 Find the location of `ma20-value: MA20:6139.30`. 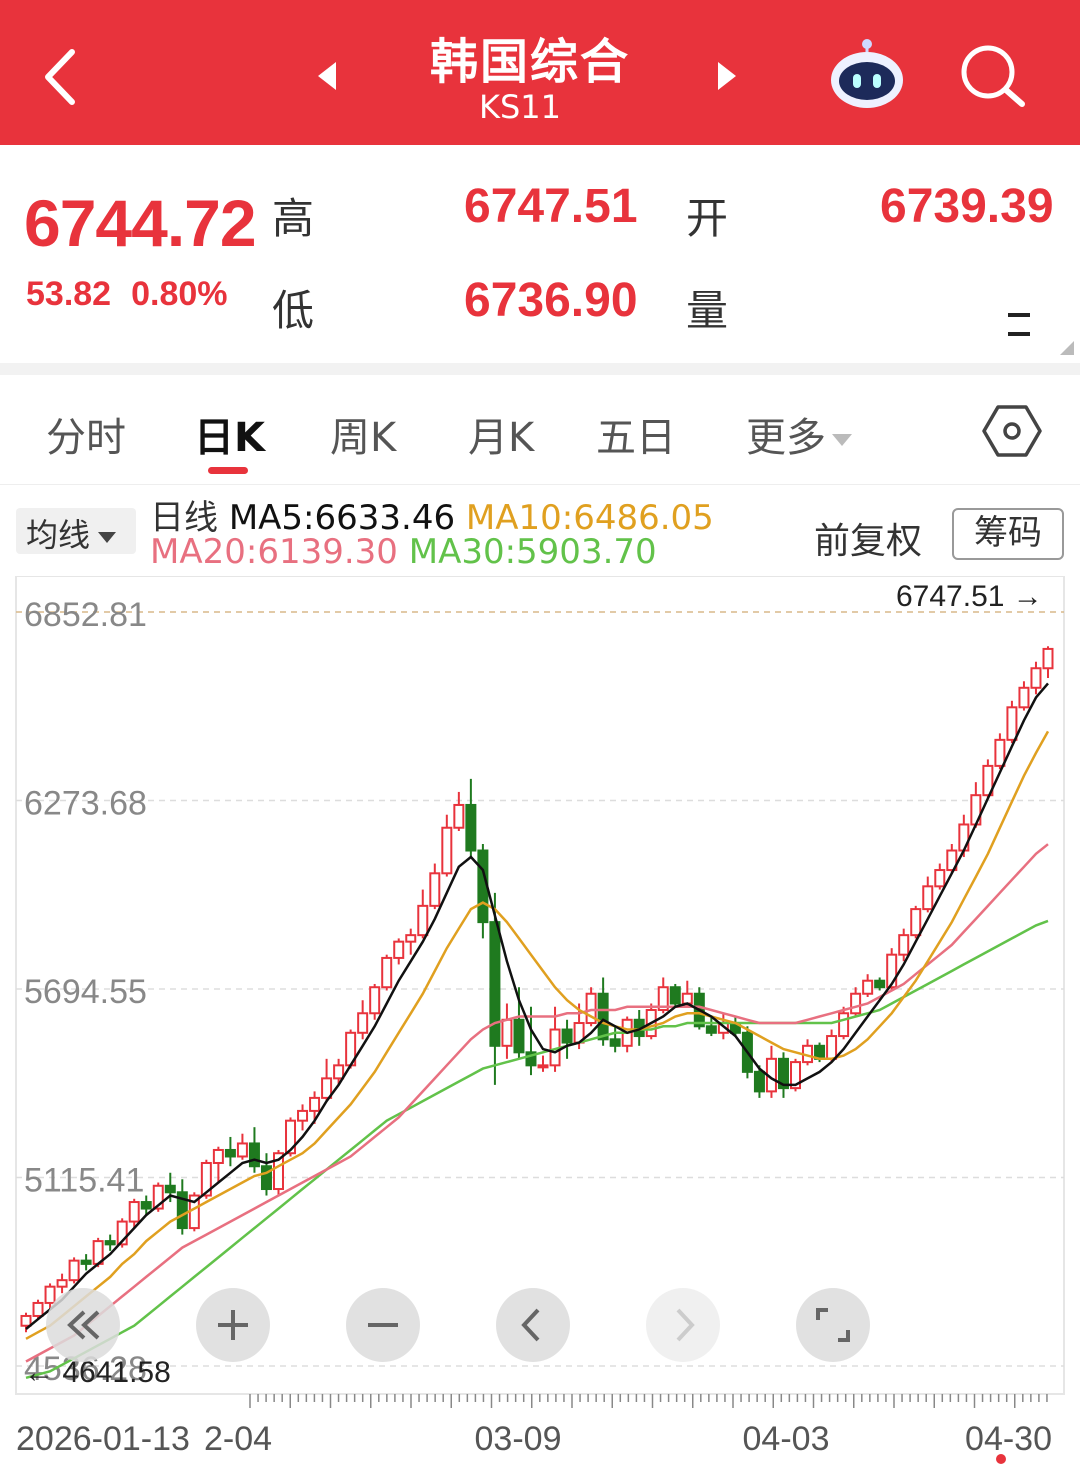

ma20-value: MA20:6139.30 is located at coordinates (274, 552).